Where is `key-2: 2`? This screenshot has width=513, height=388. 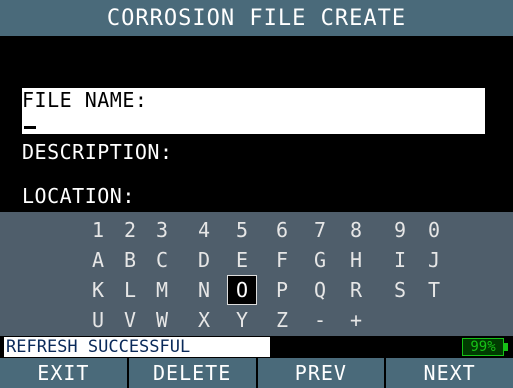
key-2: 2 is located at coordinates (130, 230).